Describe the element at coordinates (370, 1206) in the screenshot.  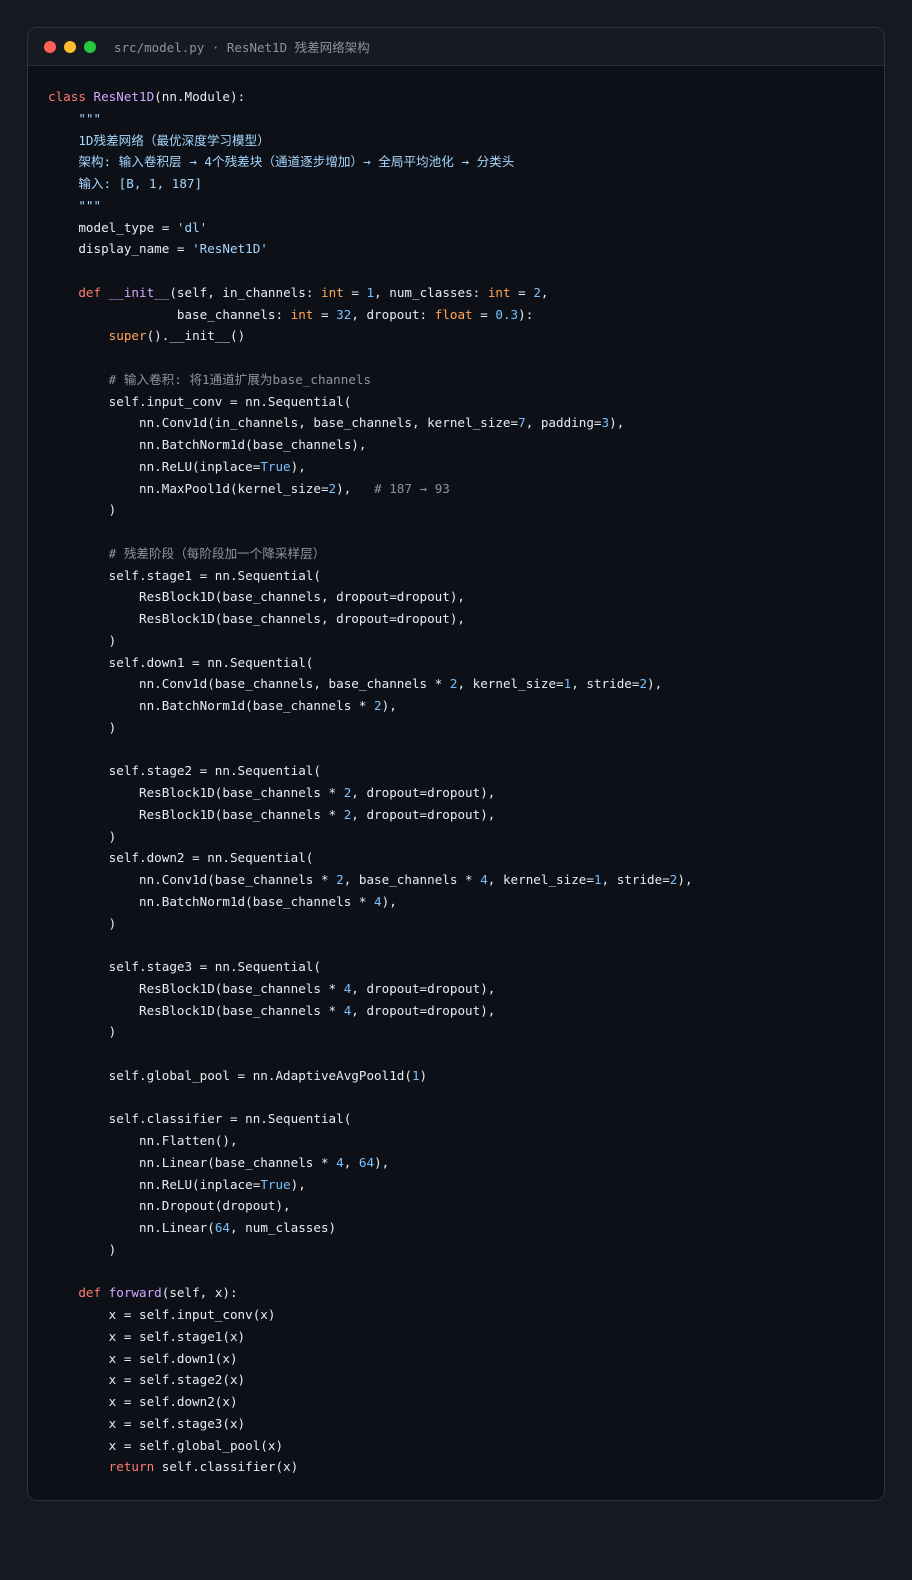
I see `code-line: nn.Dropout(dropout),` at that location.